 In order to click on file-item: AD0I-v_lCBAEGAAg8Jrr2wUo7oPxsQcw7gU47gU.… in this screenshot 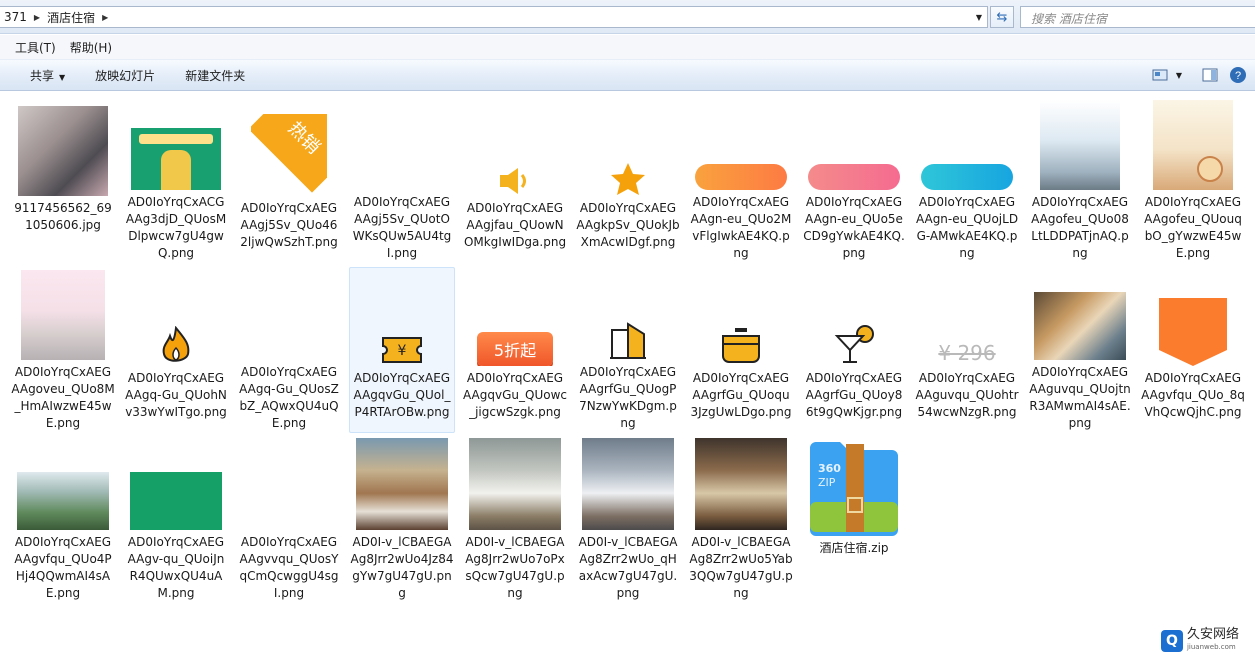, I will do `click(515, 520)`.